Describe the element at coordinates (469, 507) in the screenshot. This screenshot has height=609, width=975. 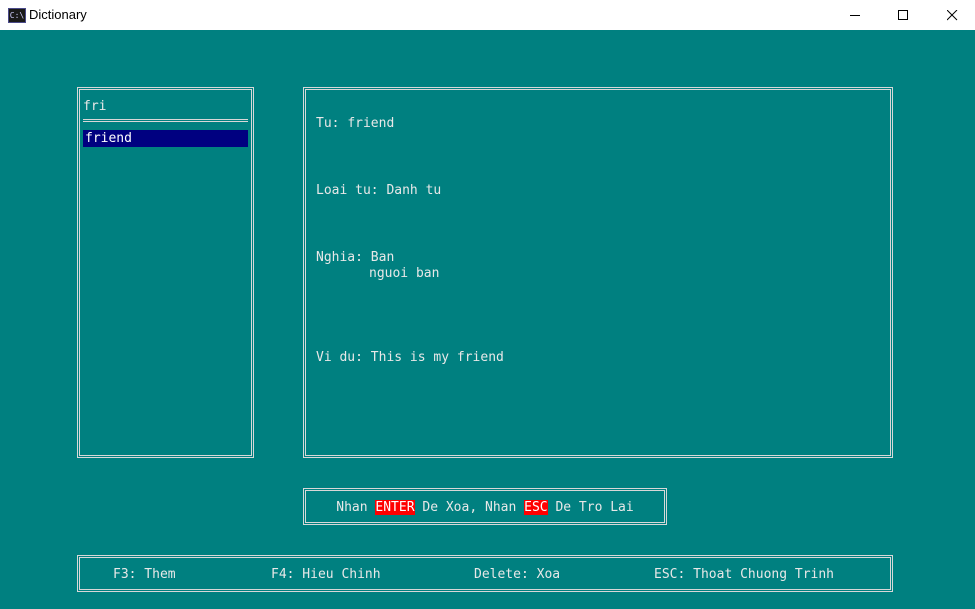
I see `confirm-middle: De Xoa, Nhan` at that location.